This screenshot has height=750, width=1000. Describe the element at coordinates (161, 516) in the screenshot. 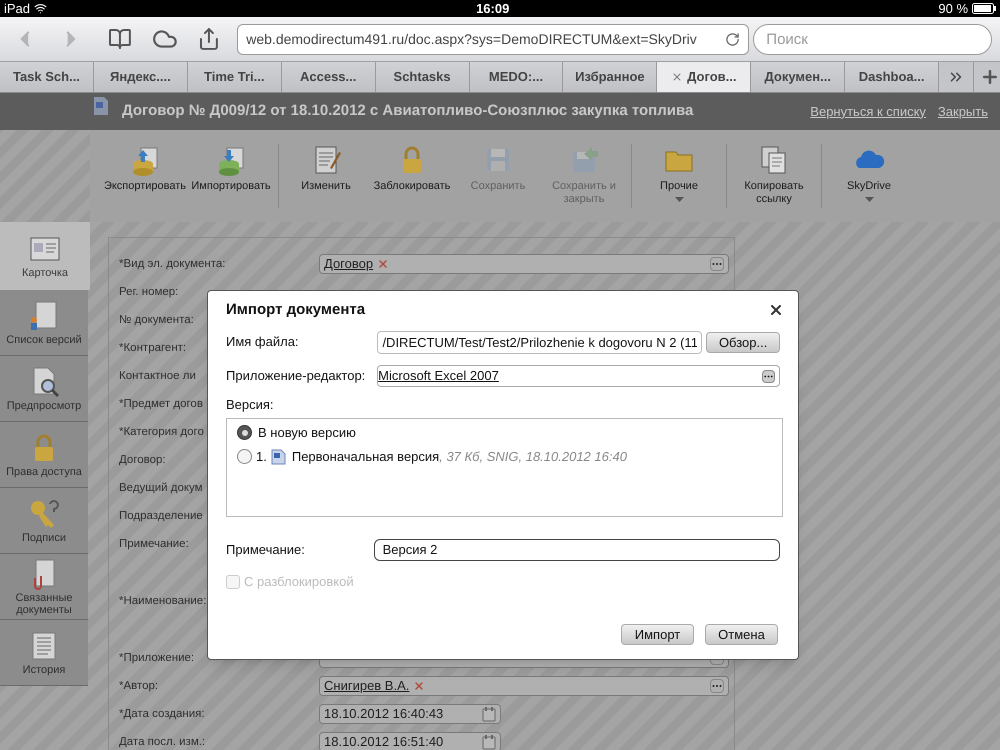

I see `field-label: Подразделение` at that location.